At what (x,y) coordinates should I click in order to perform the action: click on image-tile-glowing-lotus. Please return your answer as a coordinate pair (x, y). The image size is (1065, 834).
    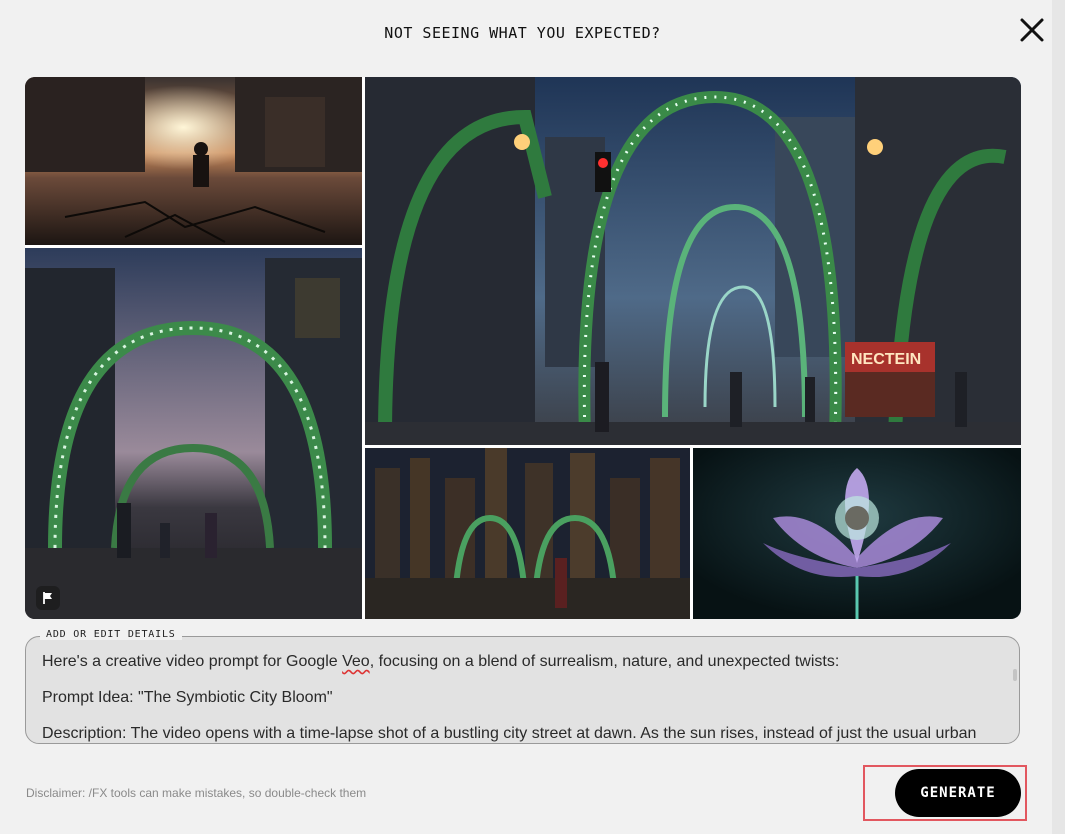
    Looking at the image, I should click on (857, 533).